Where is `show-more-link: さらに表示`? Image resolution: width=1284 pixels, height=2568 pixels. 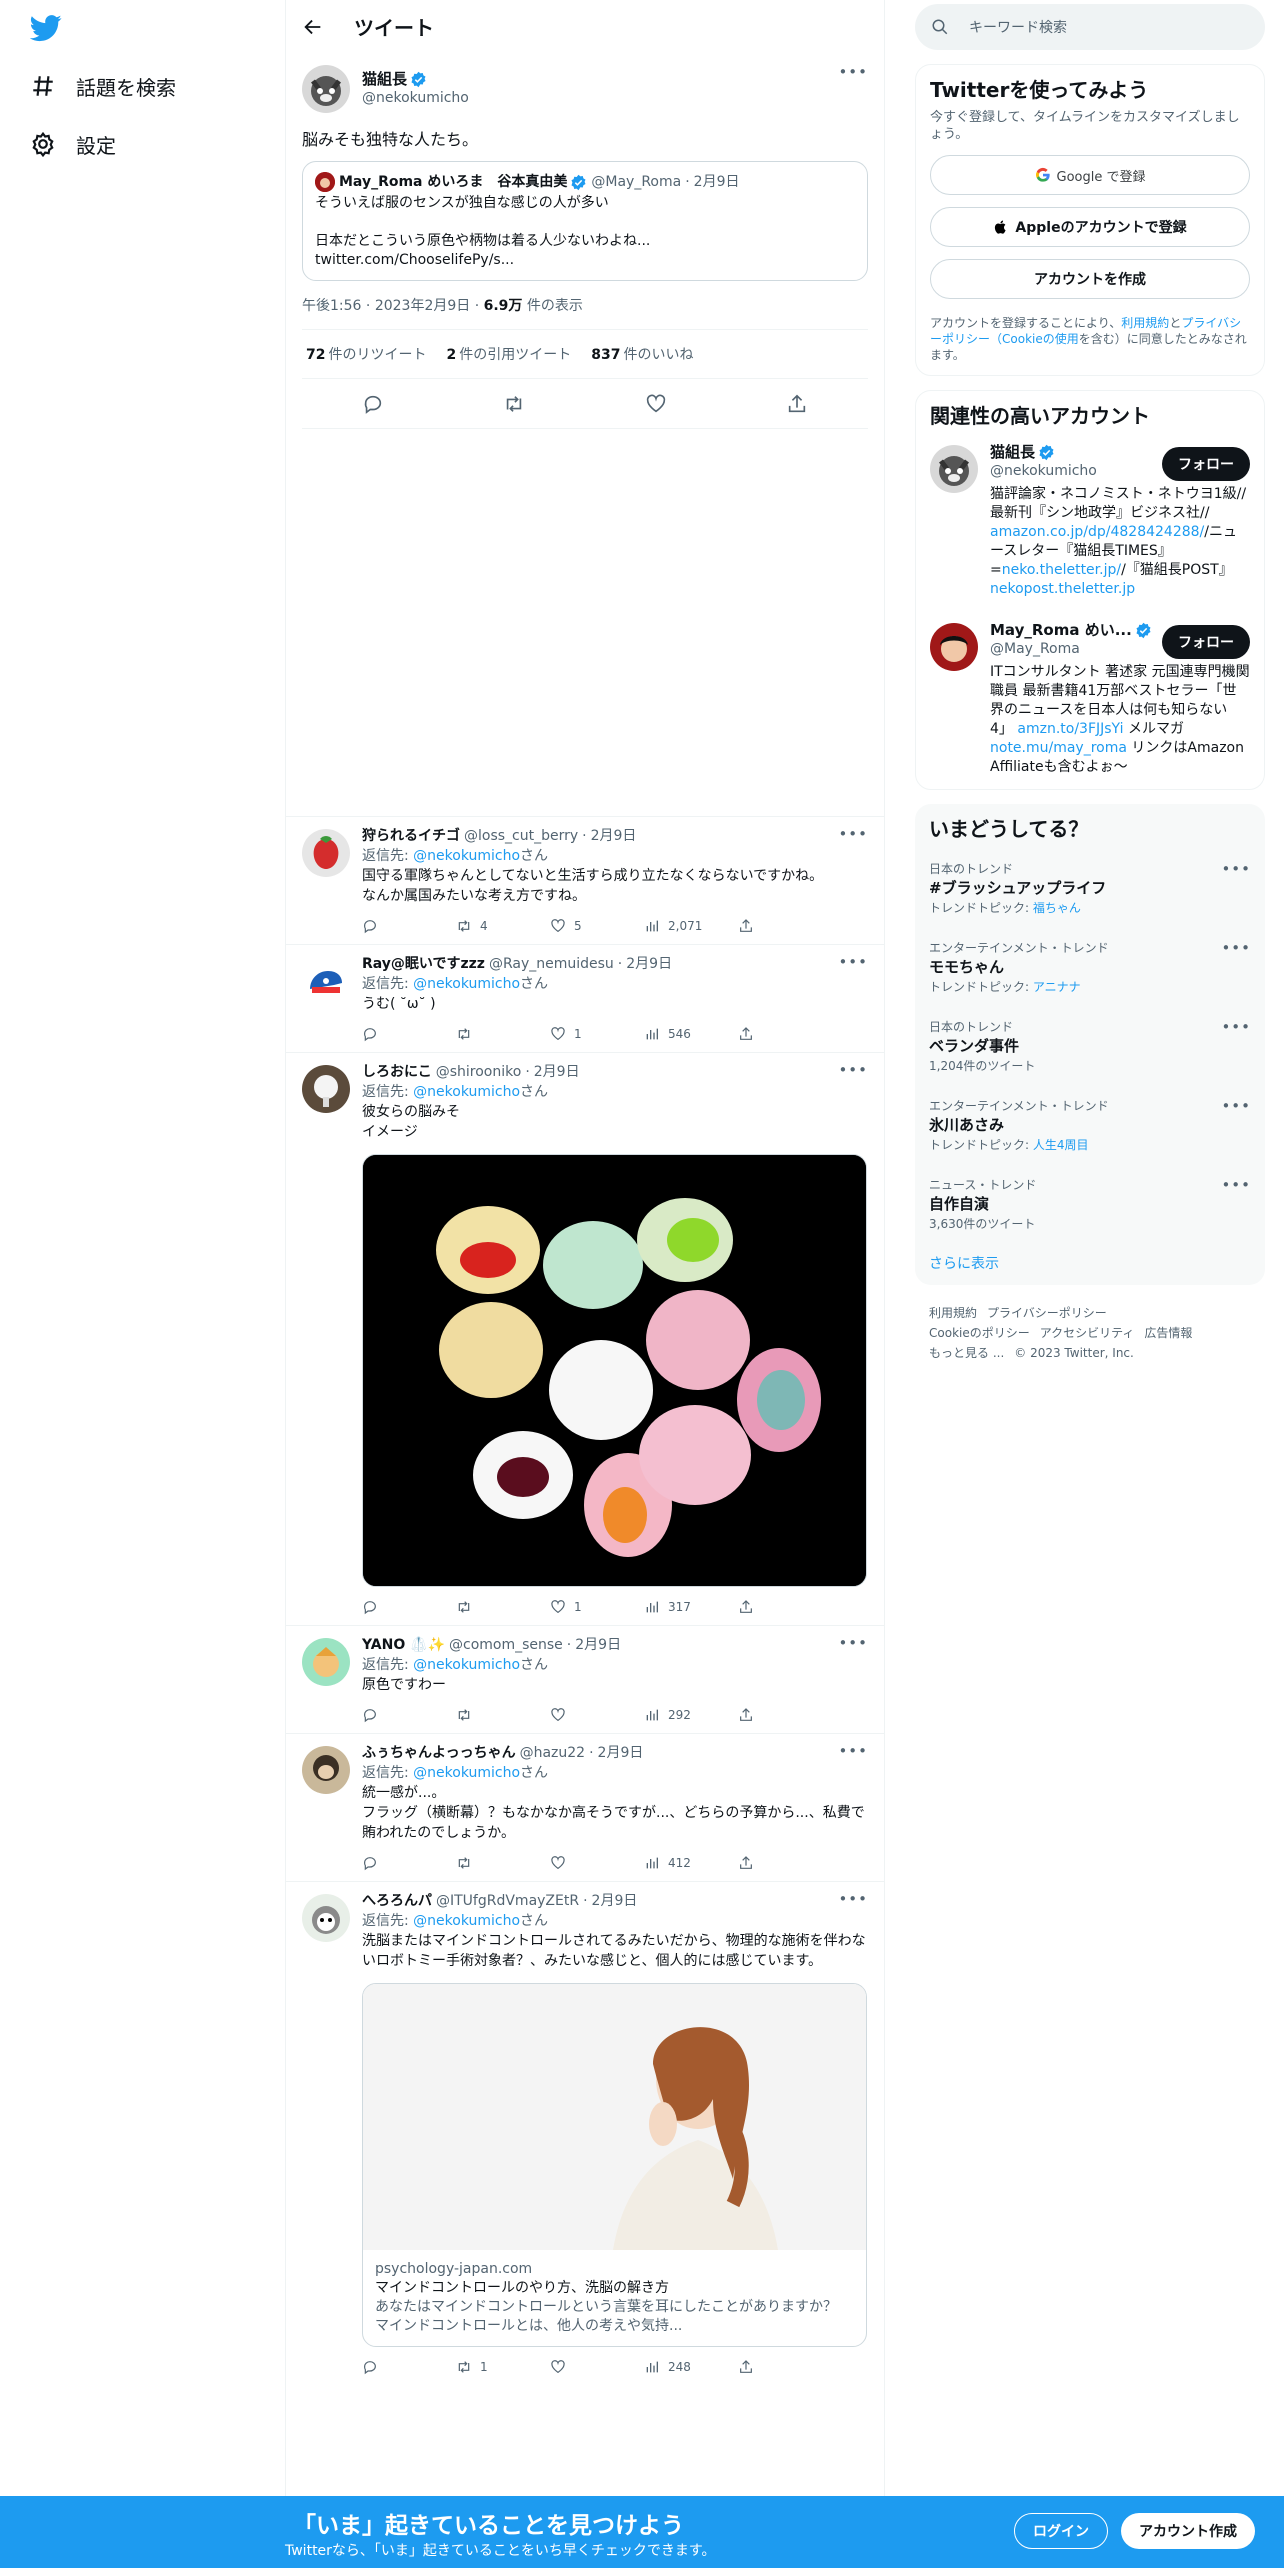 show-more-link: さらに表示 is located at coordinates (1090, 1263).